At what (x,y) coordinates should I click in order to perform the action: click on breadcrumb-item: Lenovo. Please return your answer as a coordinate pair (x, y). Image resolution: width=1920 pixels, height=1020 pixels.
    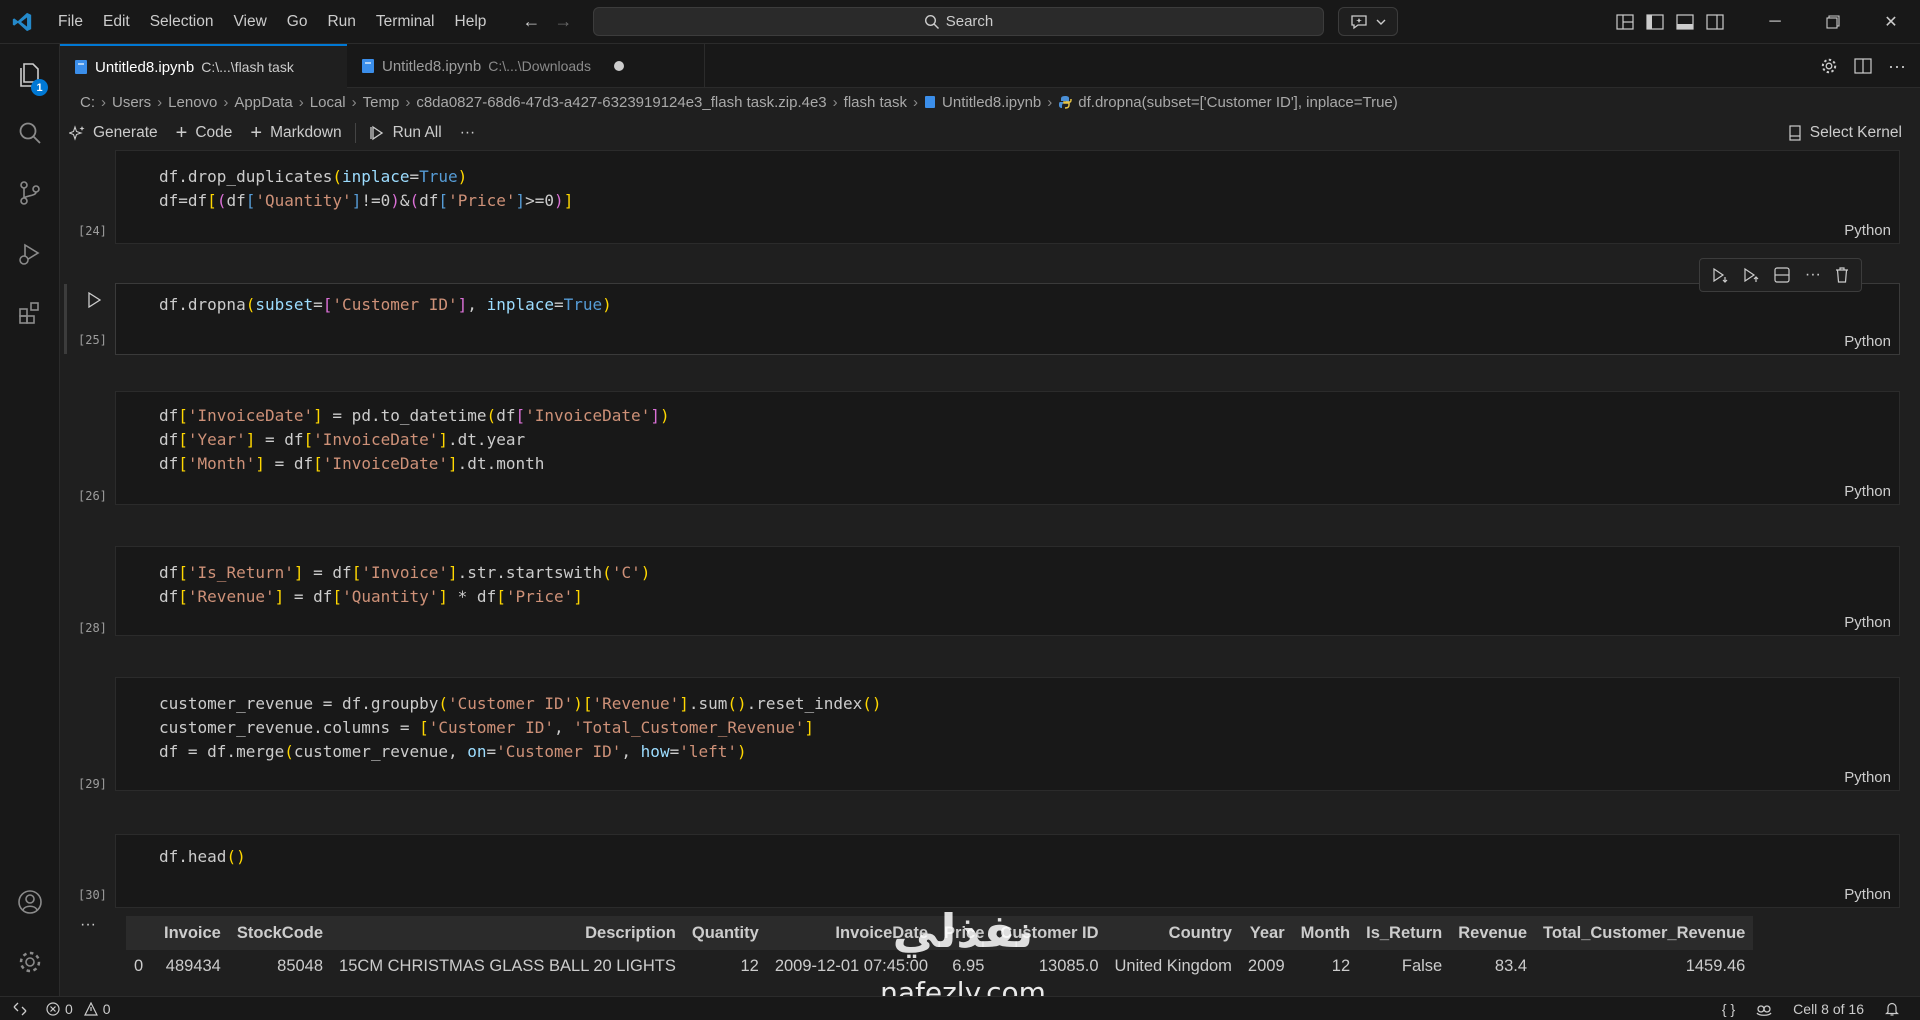
    Looking at the image, I should click on (192, 102).